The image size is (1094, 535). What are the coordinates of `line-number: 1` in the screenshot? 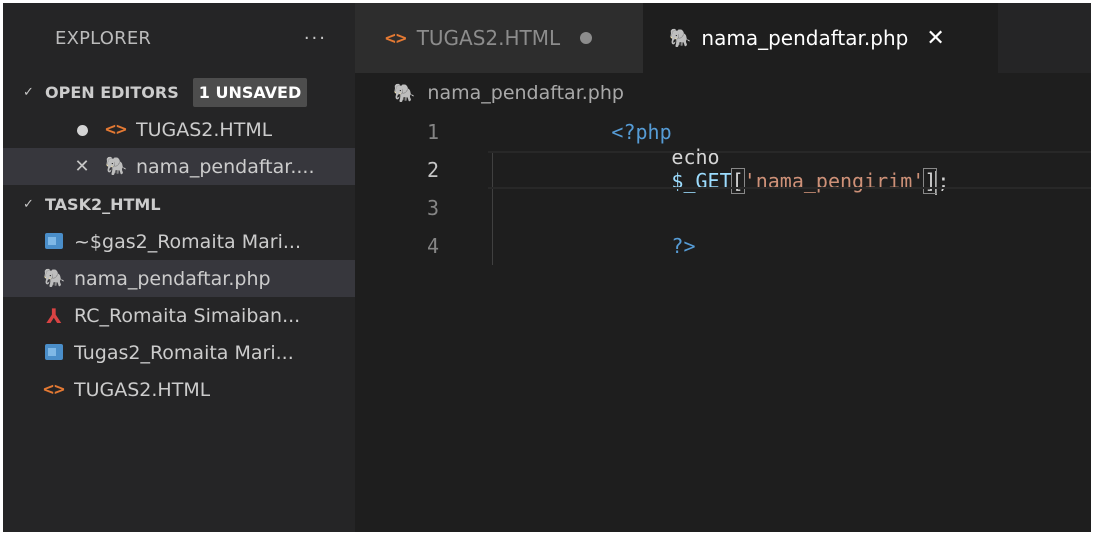 It's located at (432, 132).